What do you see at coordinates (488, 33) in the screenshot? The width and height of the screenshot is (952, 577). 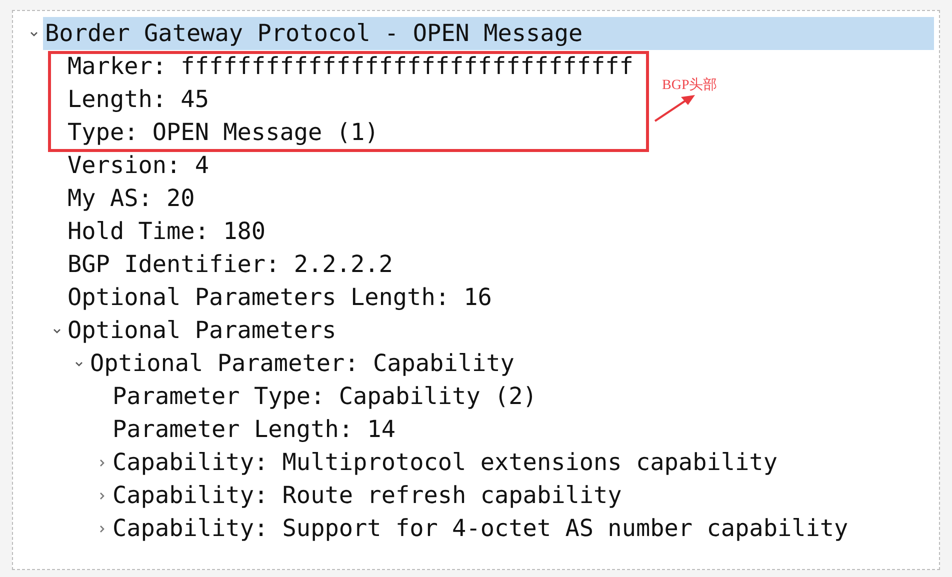 I see `tree-row: Border Gateway Protocol - OPEN Message` at bounding box center [488, 33].